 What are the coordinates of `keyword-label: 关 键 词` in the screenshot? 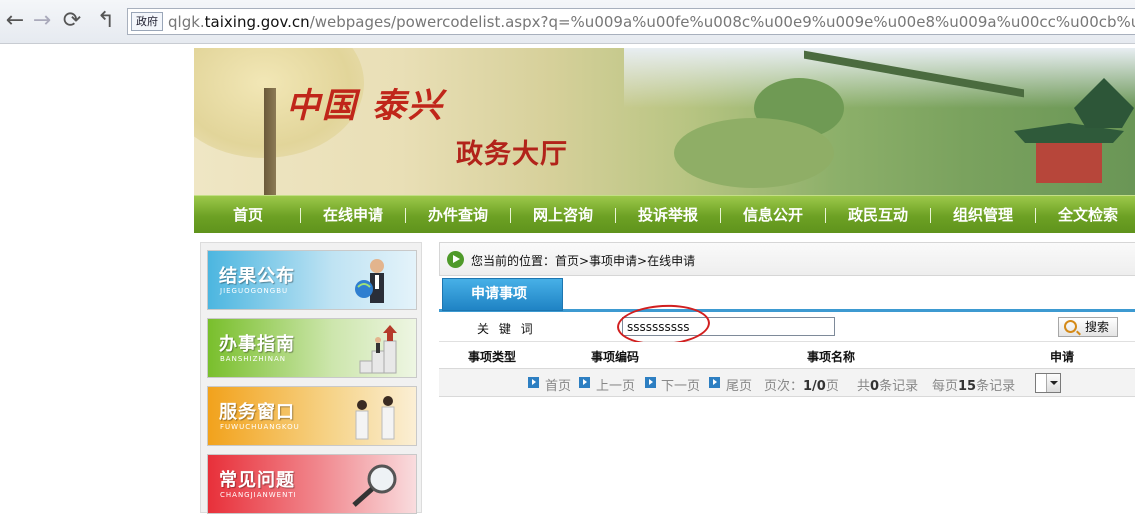 It's located at (506, 329).